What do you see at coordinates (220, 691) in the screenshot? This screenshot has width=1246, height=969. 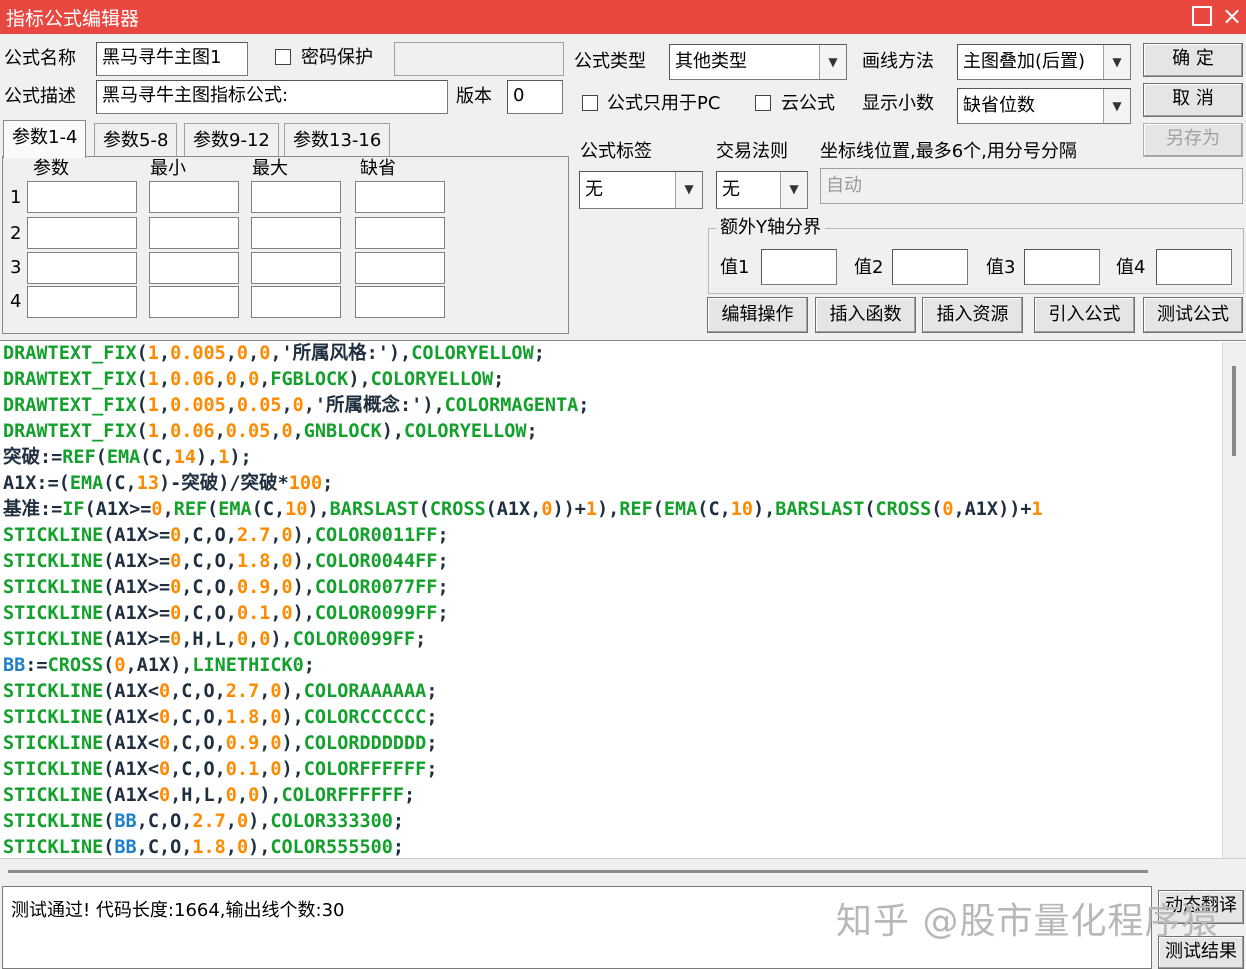 I see `code-line: STICKLINE(A1X<0,C,O,2.7,0),COLORAAAAAA;` at bounding box center [220, 691].